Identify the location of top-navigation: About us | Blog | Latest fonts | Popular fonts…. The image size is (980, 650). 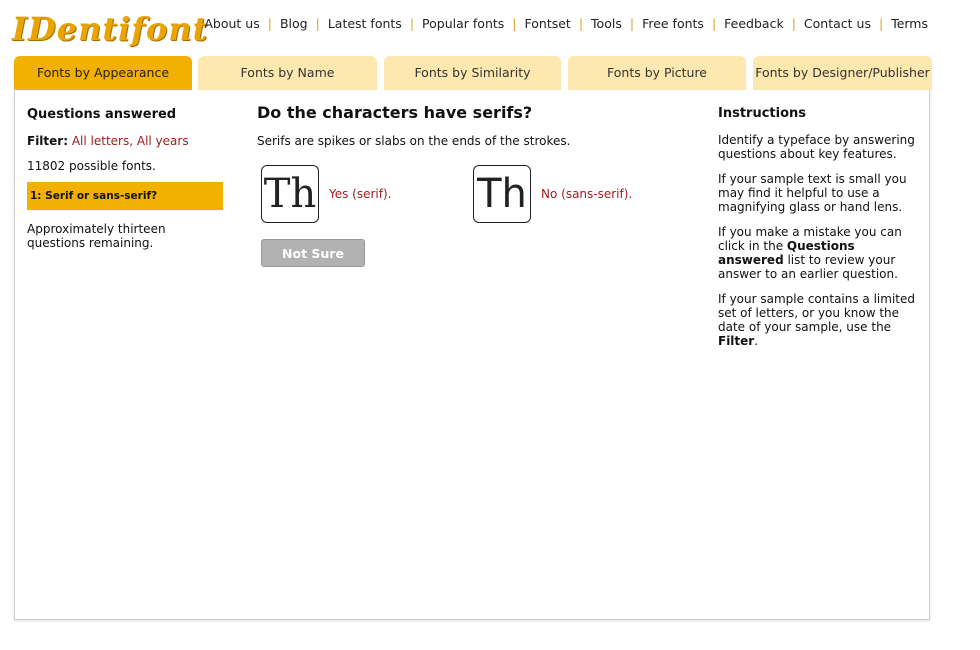
(566, 23).